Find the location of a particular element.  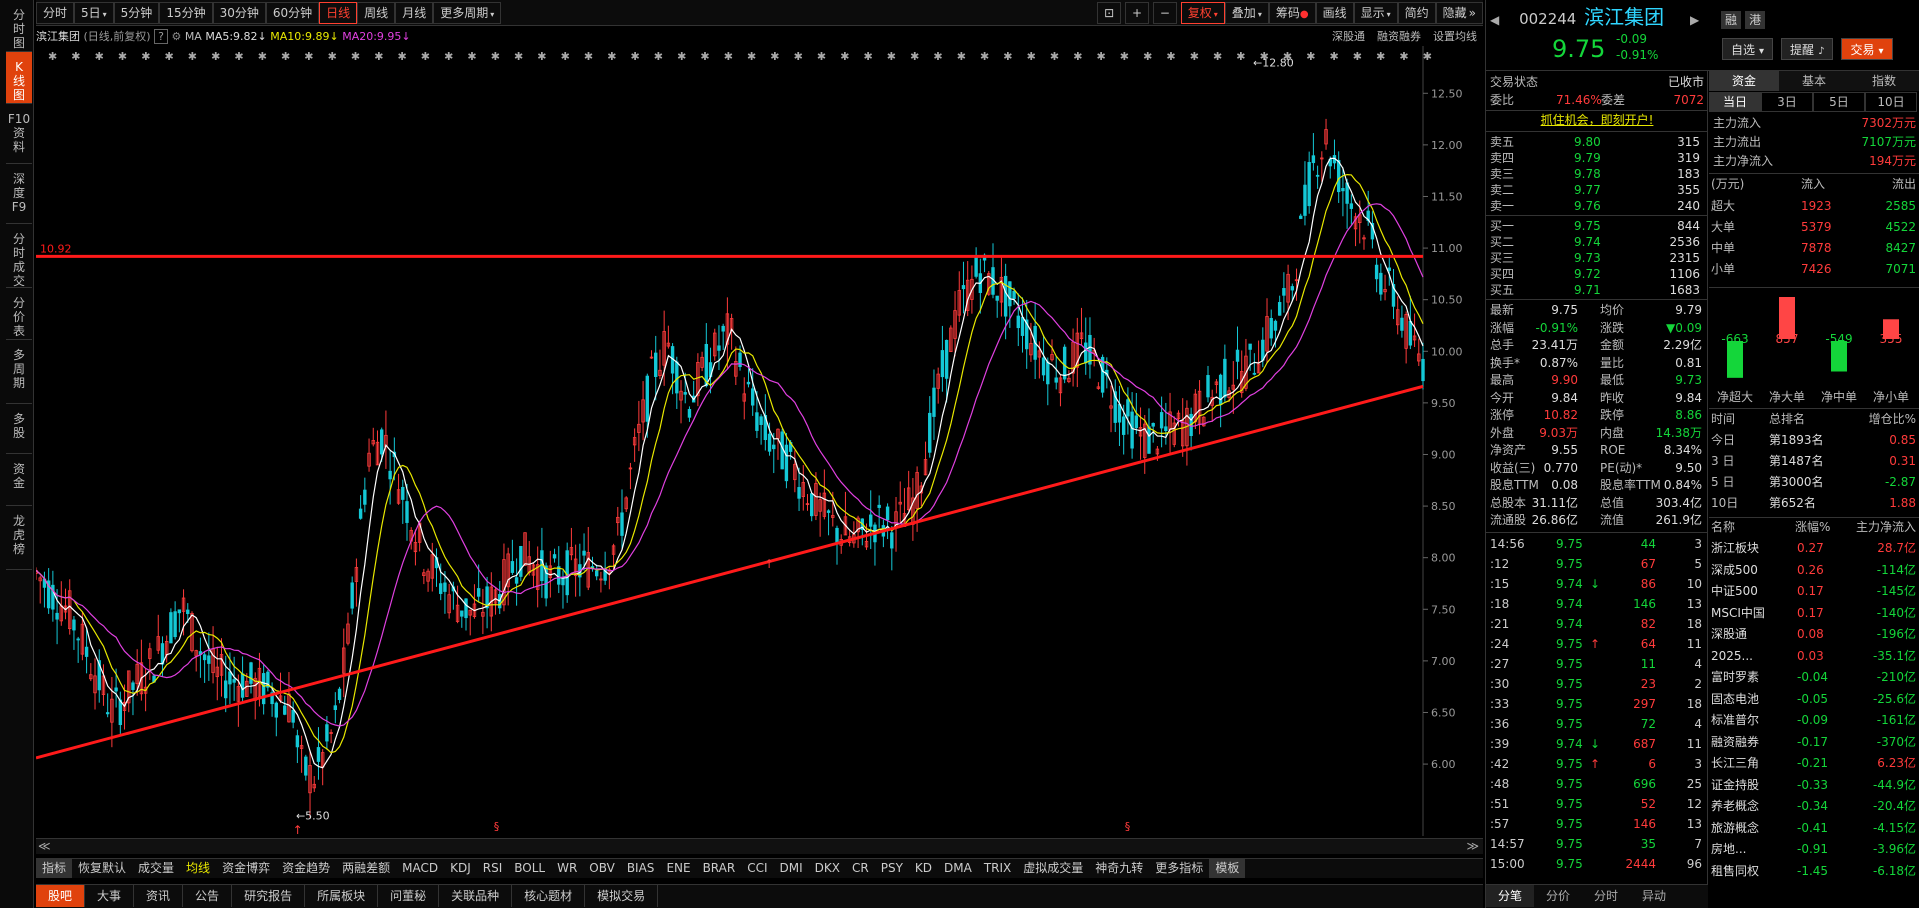

fund-period-3: 10日 is located at coordinates (1891, 102).